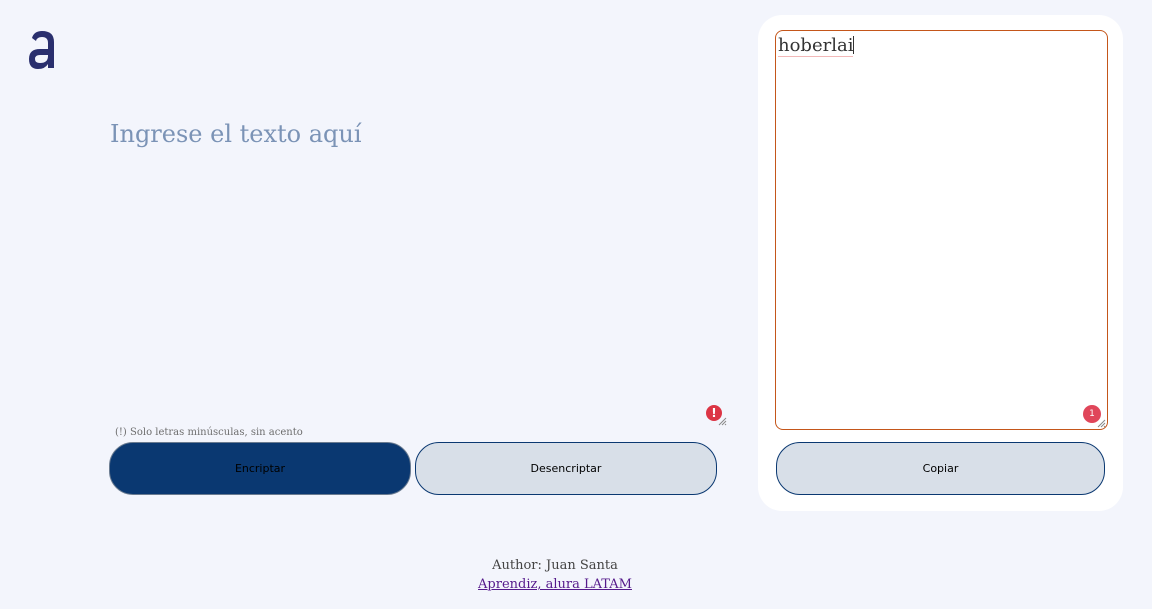  I want to click on alura-logo-icon, so click(41, 50).